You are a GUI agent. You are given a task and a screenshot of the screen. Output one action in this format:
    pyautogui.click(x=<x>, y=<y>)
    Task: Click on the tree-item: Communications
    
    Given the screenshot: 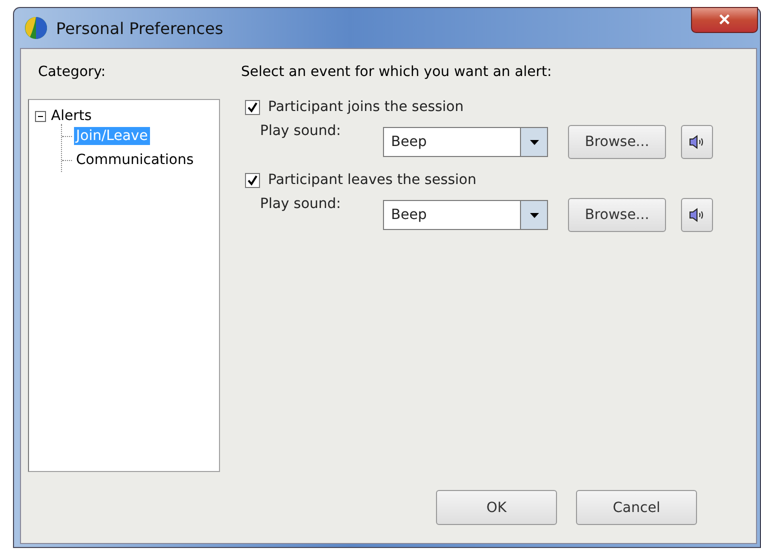 What is the action you would take?
    pyautogui.click(x=135, y=160)
    